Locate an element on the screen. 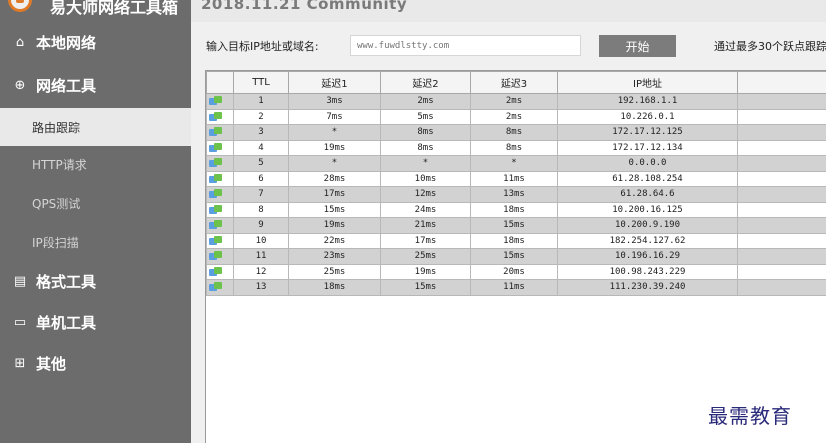 This screenshot has width=826, height=443. sidebar-category-format-tools: ▤ 格式工具 is located at coordinates (95, 281).